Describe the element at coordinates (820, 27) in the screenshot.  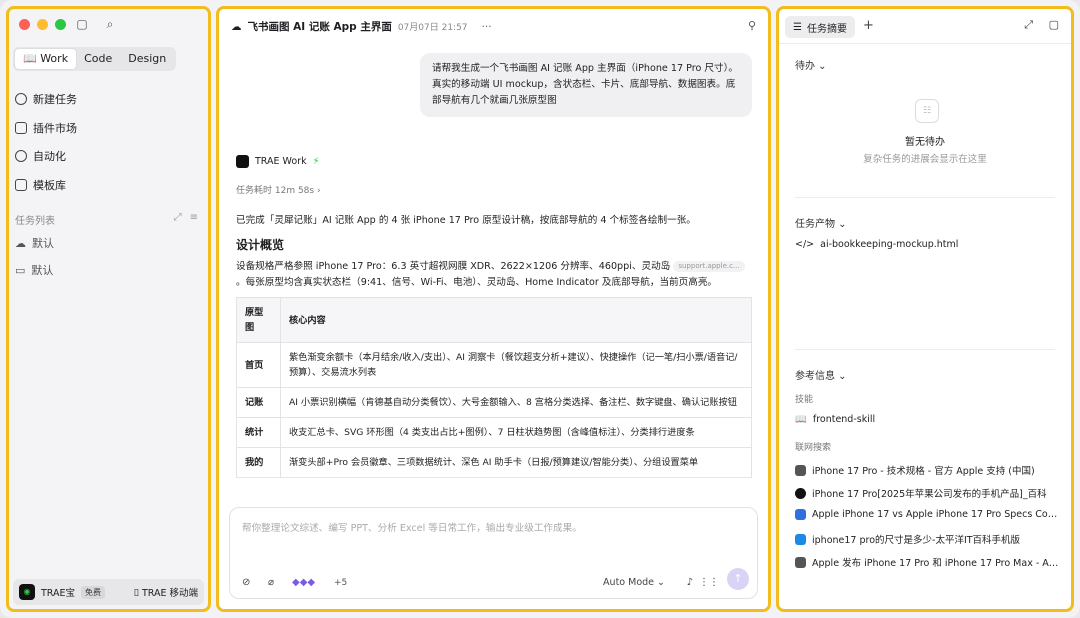
I see `tab-task-summary: ☰ 任务摘要` at that location.